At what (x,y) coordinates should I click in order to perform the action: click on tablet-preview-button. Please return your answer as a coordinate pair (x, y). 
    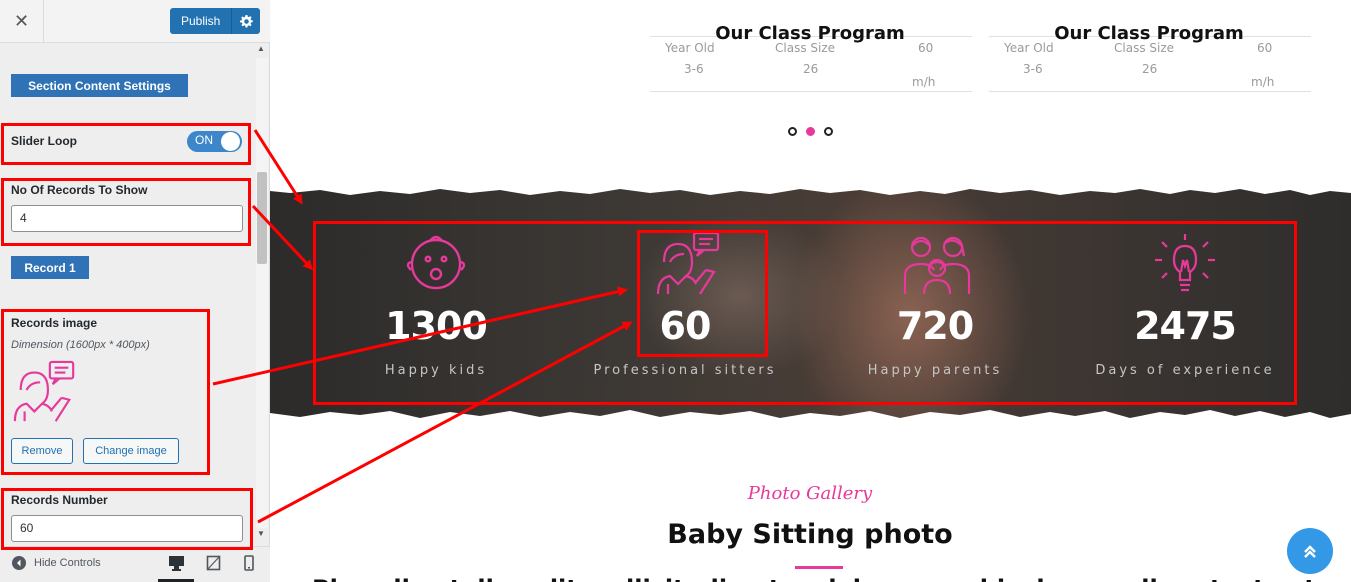
    Looking at the image, I should click on (214, 563).